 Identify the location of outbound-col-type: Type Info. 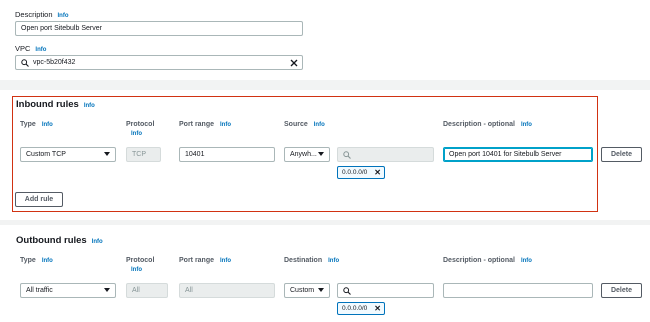
(36, 260).